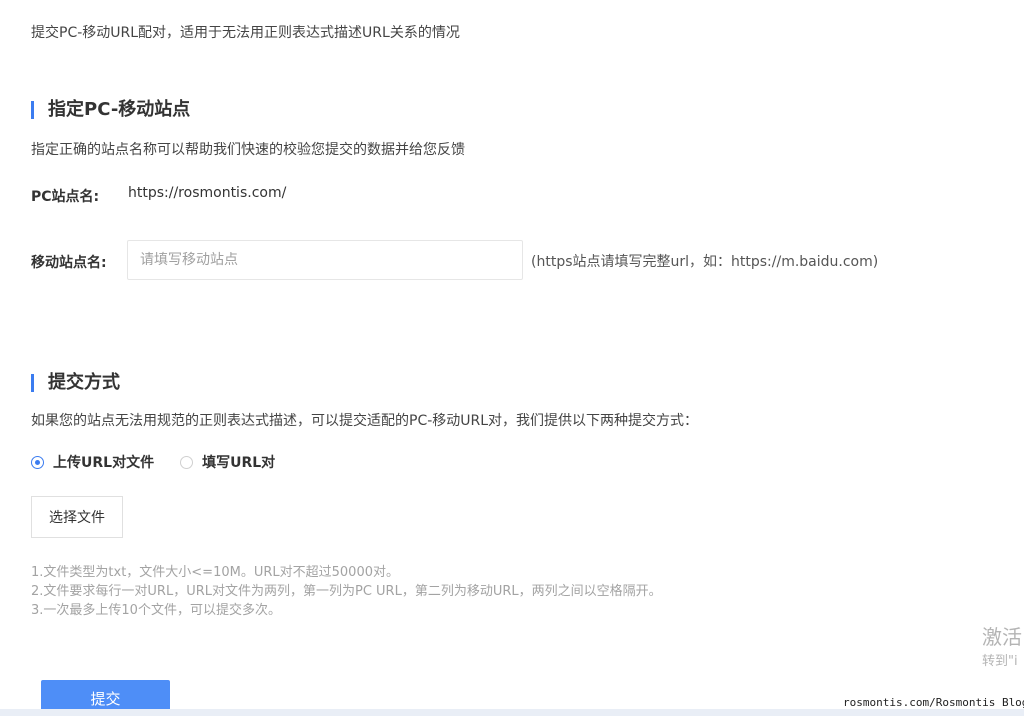 The height and width of the screenshot is (716, 1024). I want to click on radio-upload-file-label: 上传URL对文件, so click(104, 463).